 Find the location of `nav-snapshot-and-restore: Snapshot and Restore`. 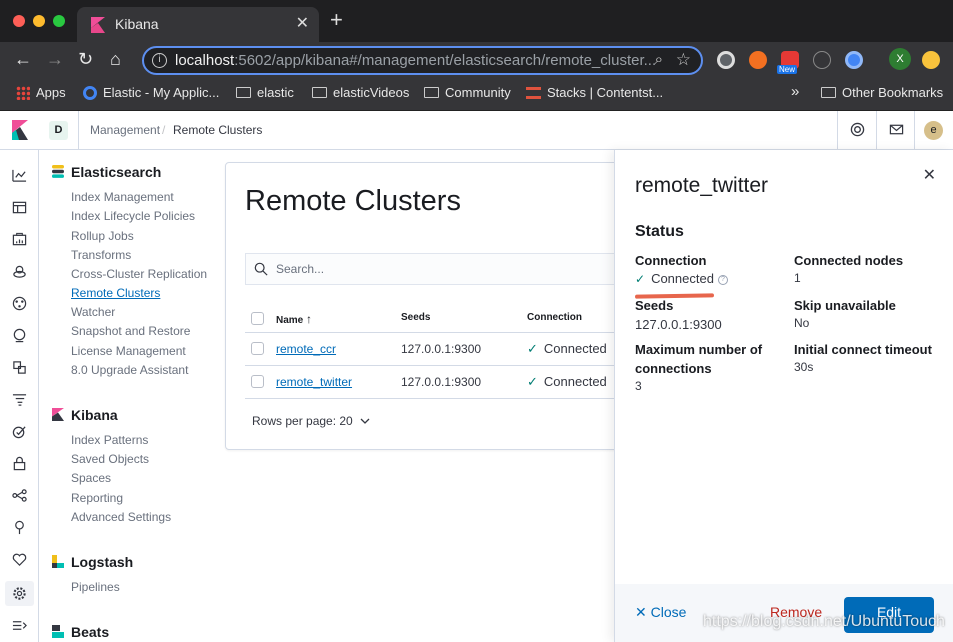

nav-snapshot-and-restore: Snapshot and Restore is located at coordinates (130, 331).